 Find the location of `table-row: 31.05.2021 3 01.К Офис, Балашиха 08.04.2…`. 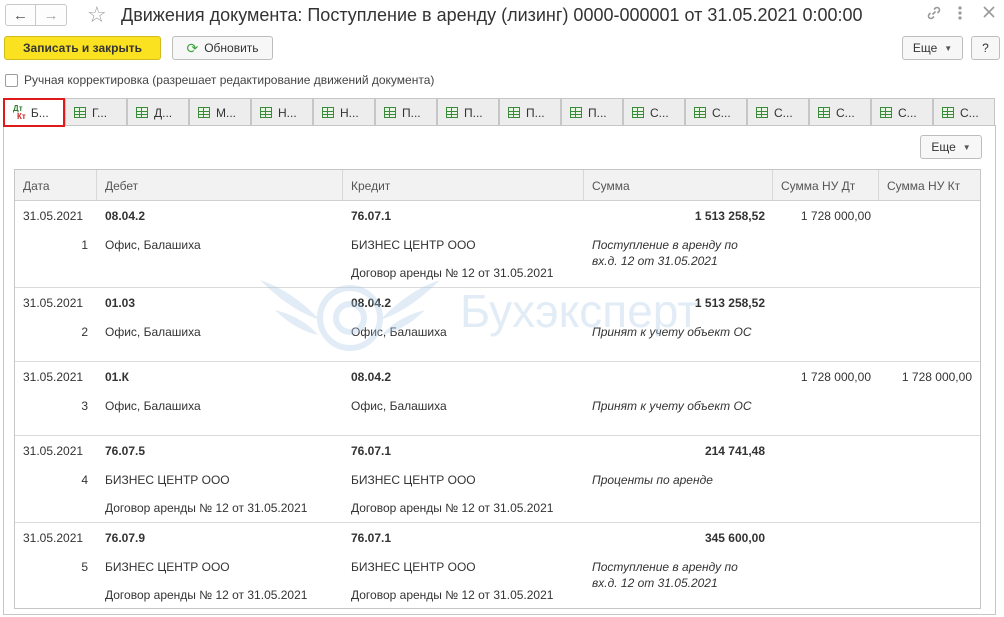

table-row: 31.05.2021 3 01.К Офис, Балашиха 08.04.2… is located at coordinates (497, 399).